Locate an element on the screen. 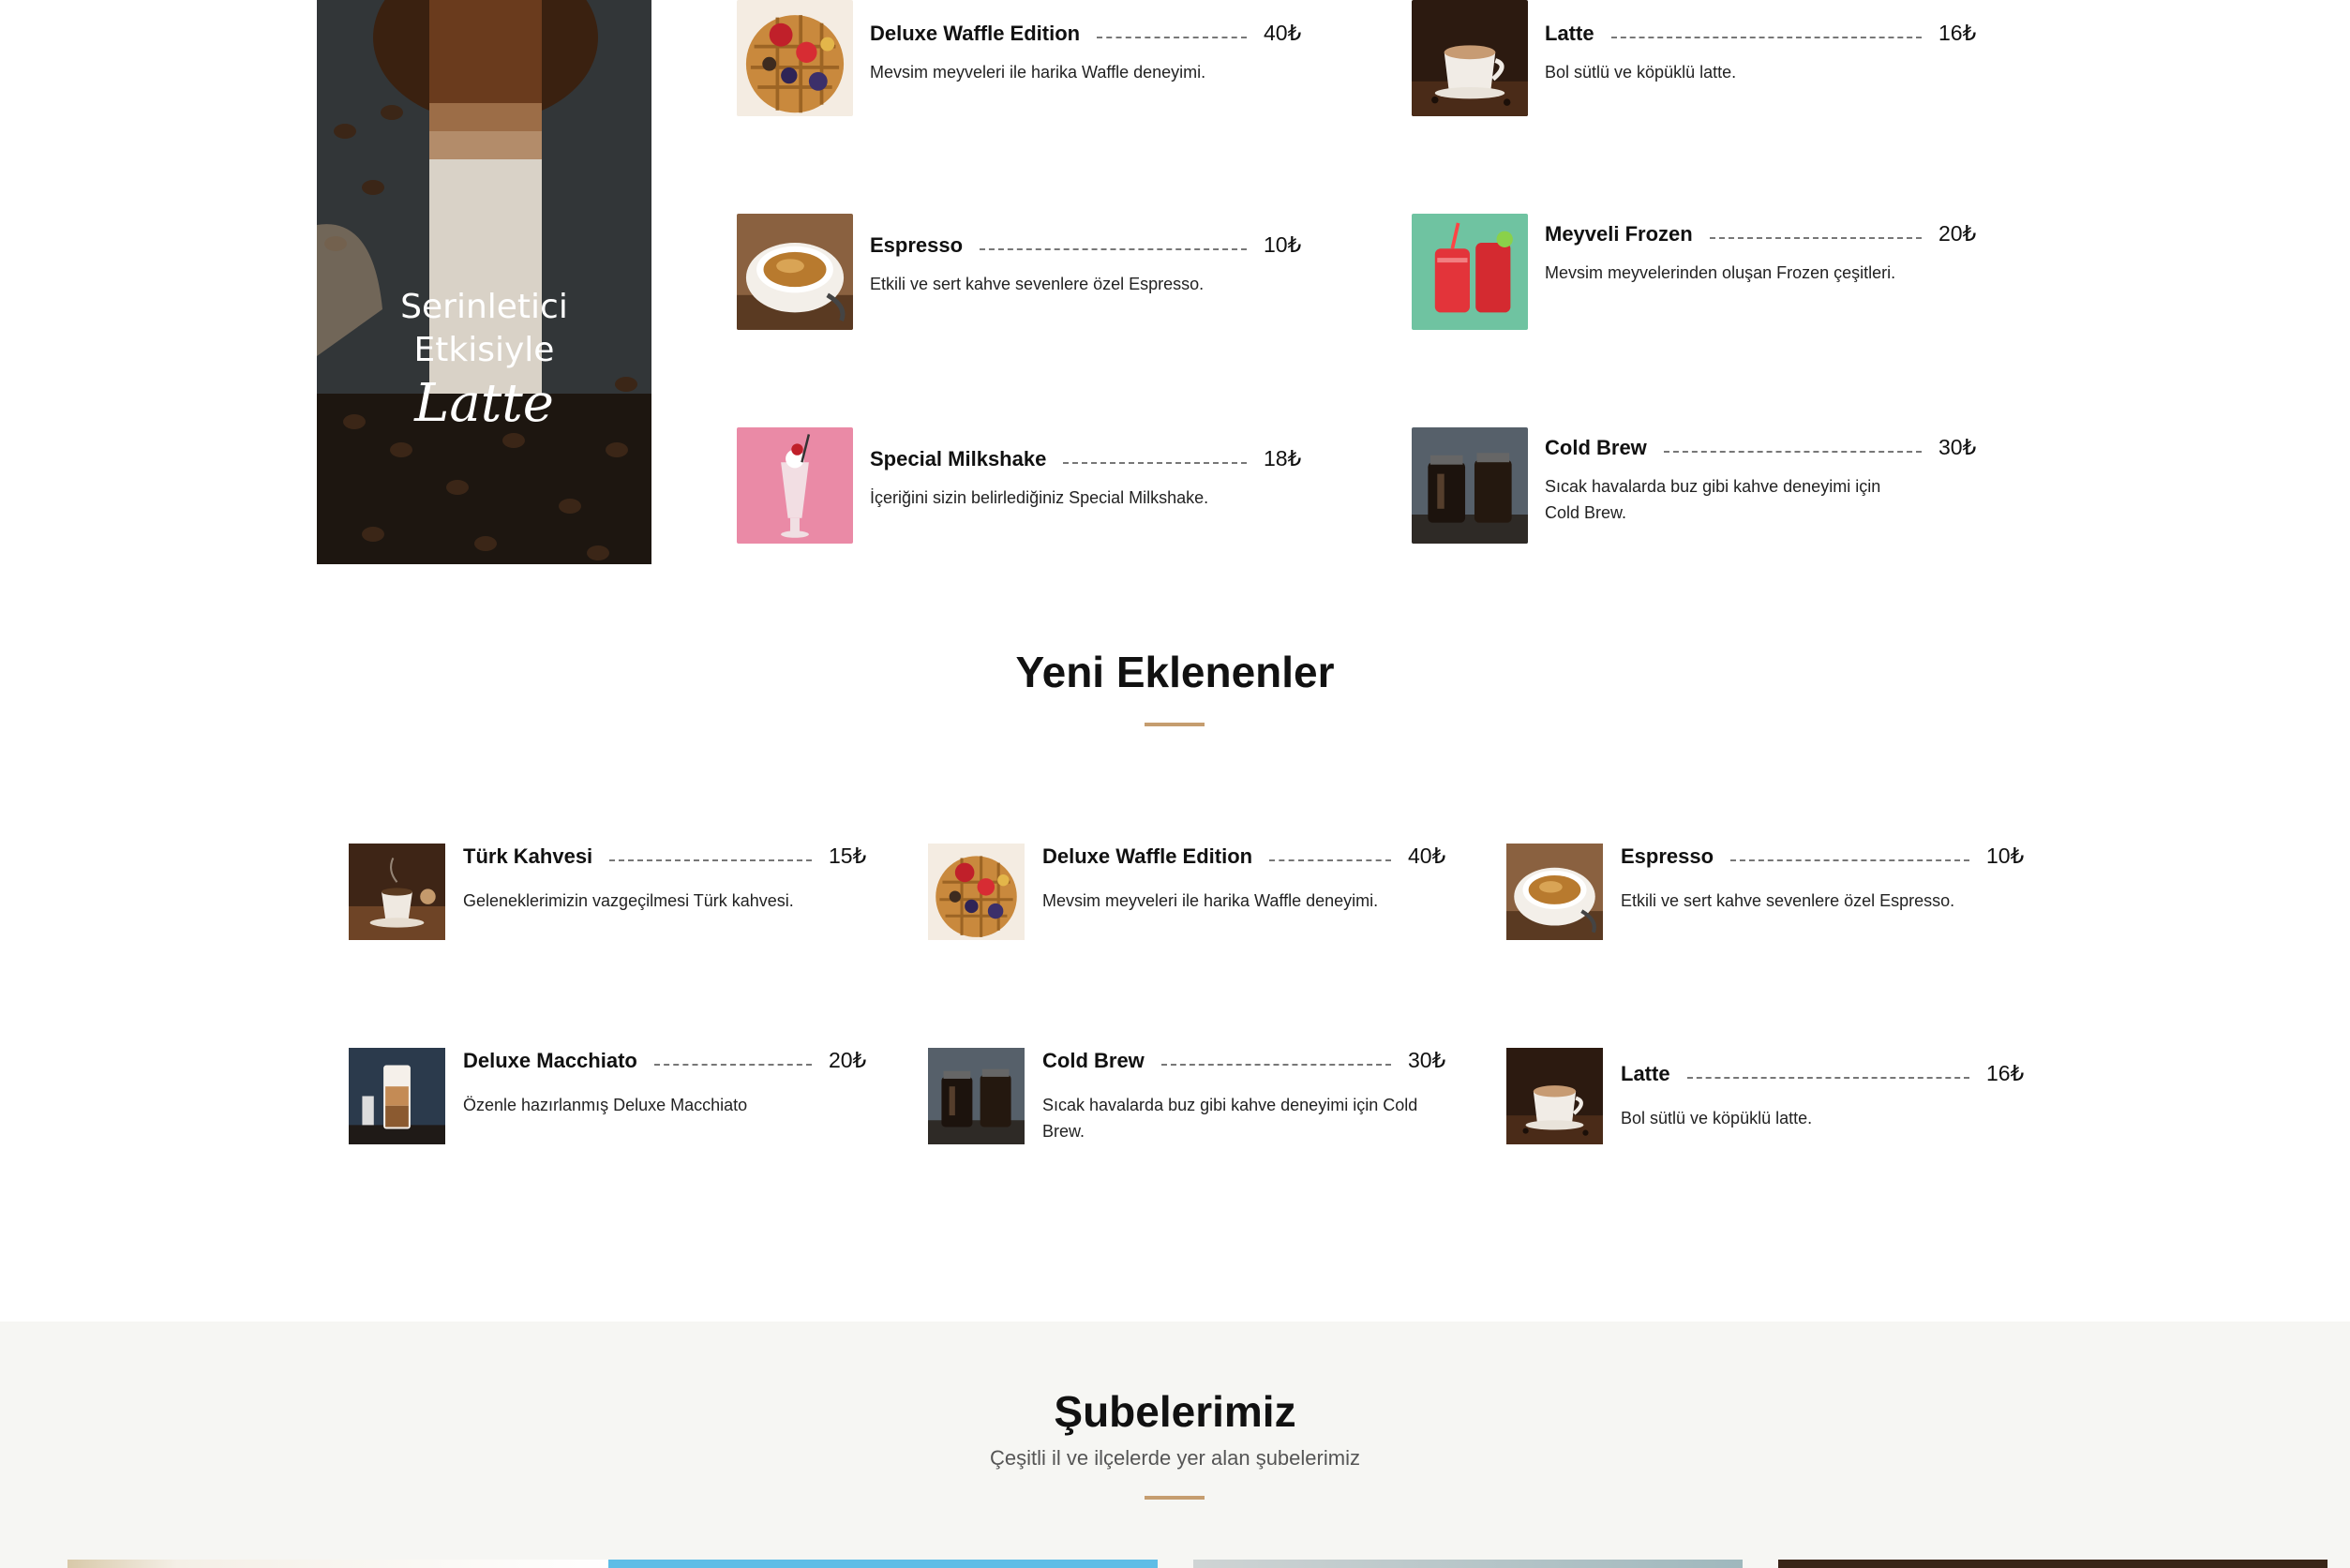  menu-item-price: 20₺ is located at coordinates (1957, 233).